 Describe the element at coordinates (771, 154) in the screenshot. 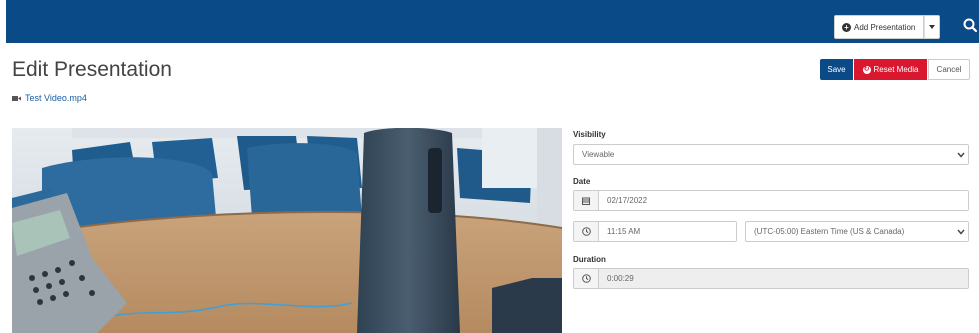

I see `visibility-select: Viewable` at that location.